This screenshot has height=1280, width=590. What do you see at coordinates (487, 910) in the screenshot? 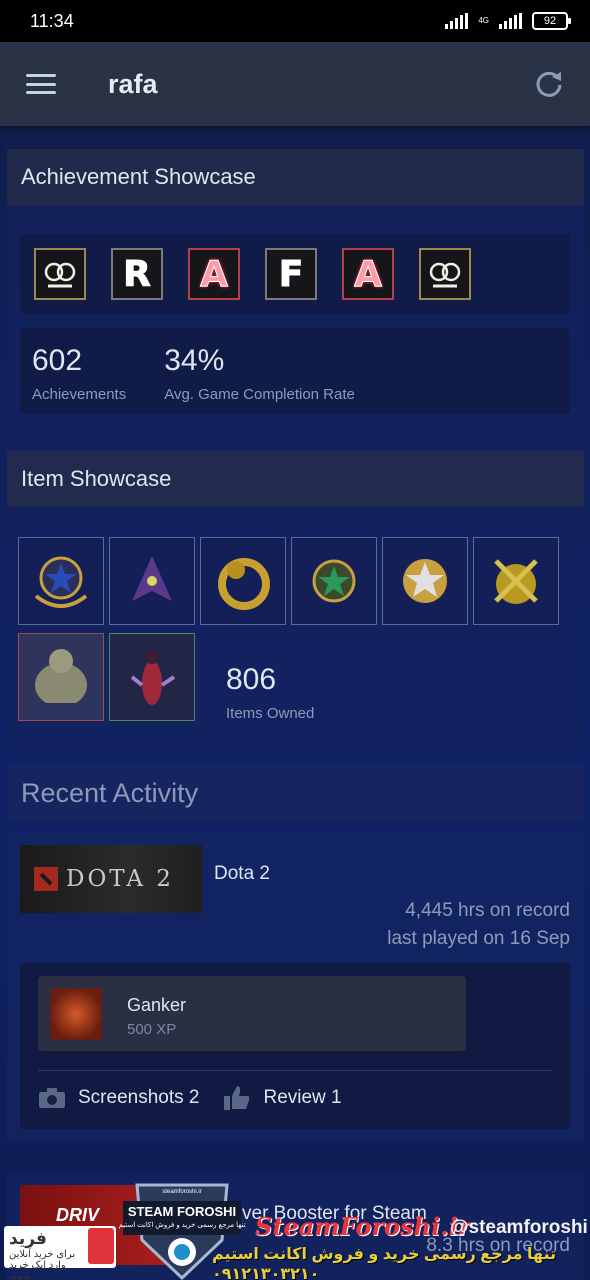
I see `hours-on-record: 4,445 hrs on record` at bounding box center [487, 910].